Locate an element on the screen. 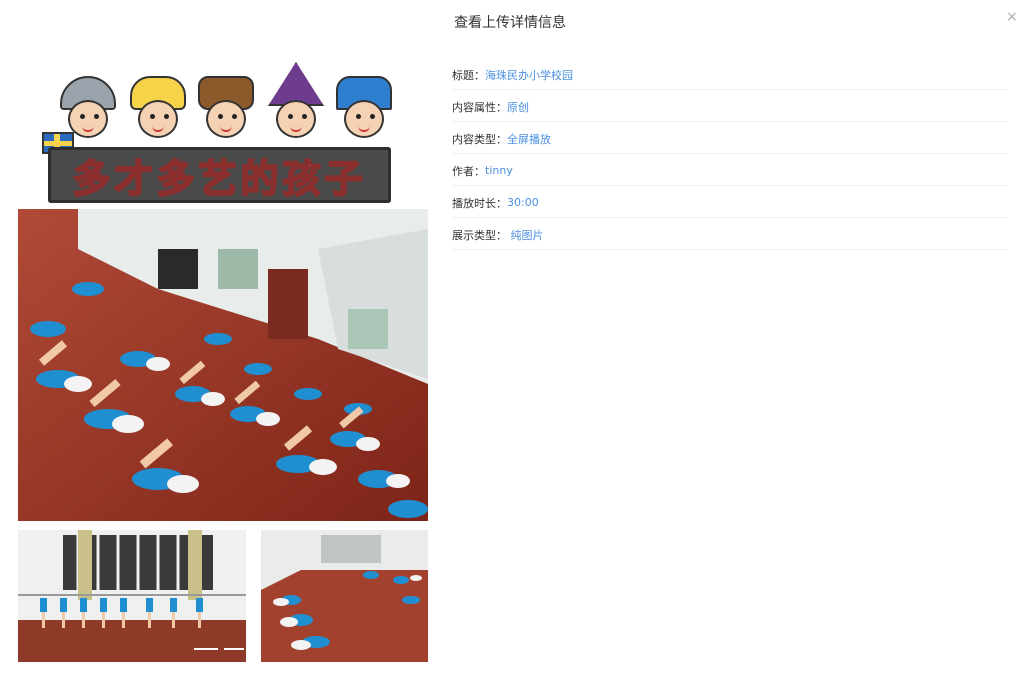 The height and width of the screenshot is (676, 1024). dance-stretch-photo is located at coordinates (132, 596).